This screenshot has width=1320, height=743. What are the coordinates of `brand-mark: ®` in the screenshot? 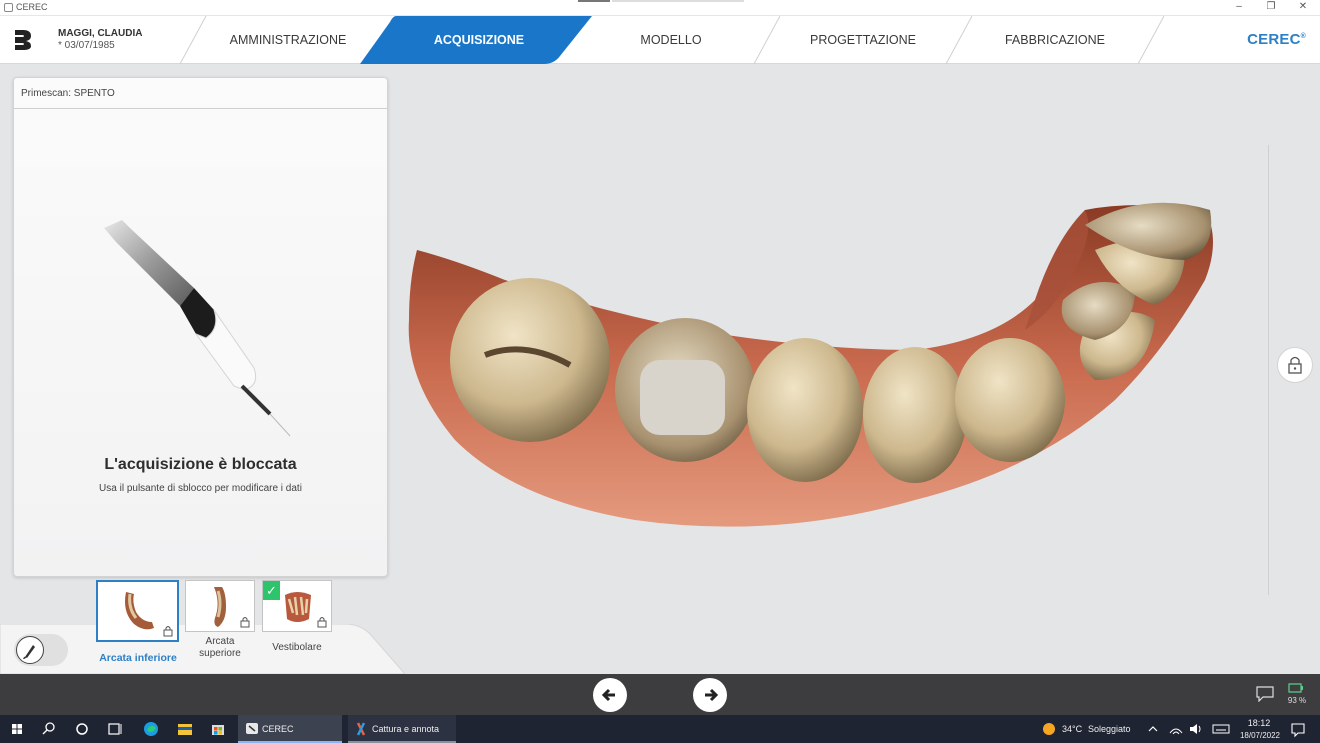 It's located at (1303, 36).